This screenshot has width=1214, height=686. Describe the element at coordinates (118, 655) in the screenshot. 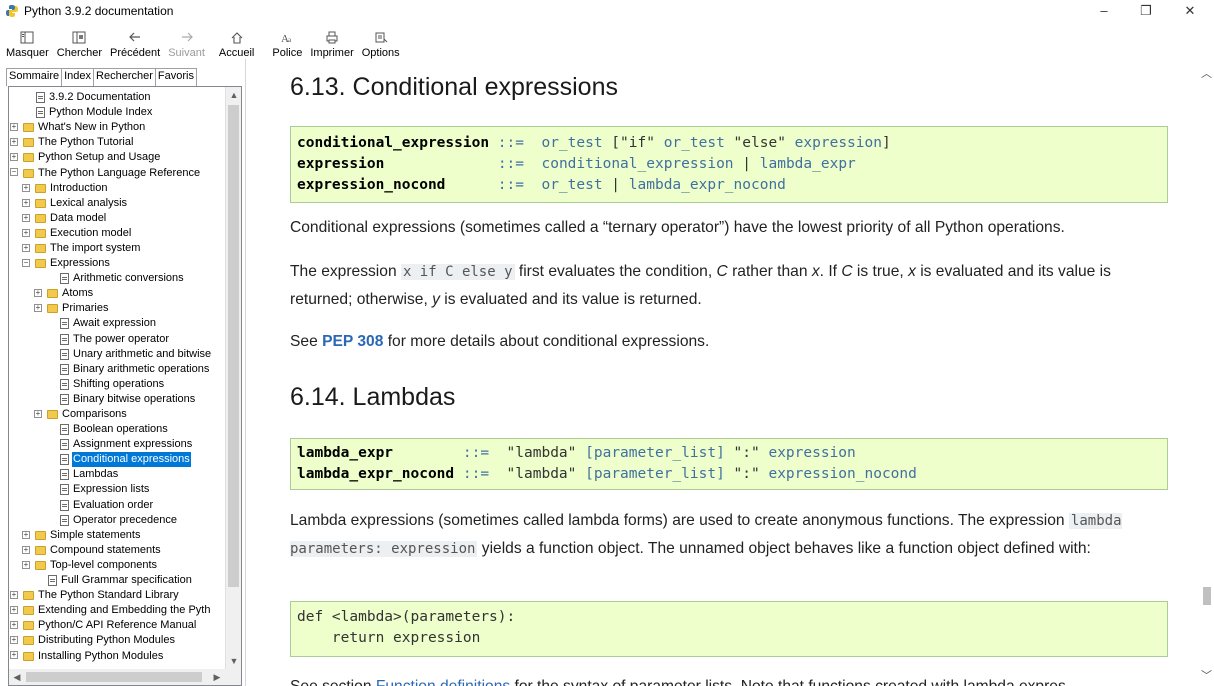

I see `tree-item: + Installing Python Modules` at that location.